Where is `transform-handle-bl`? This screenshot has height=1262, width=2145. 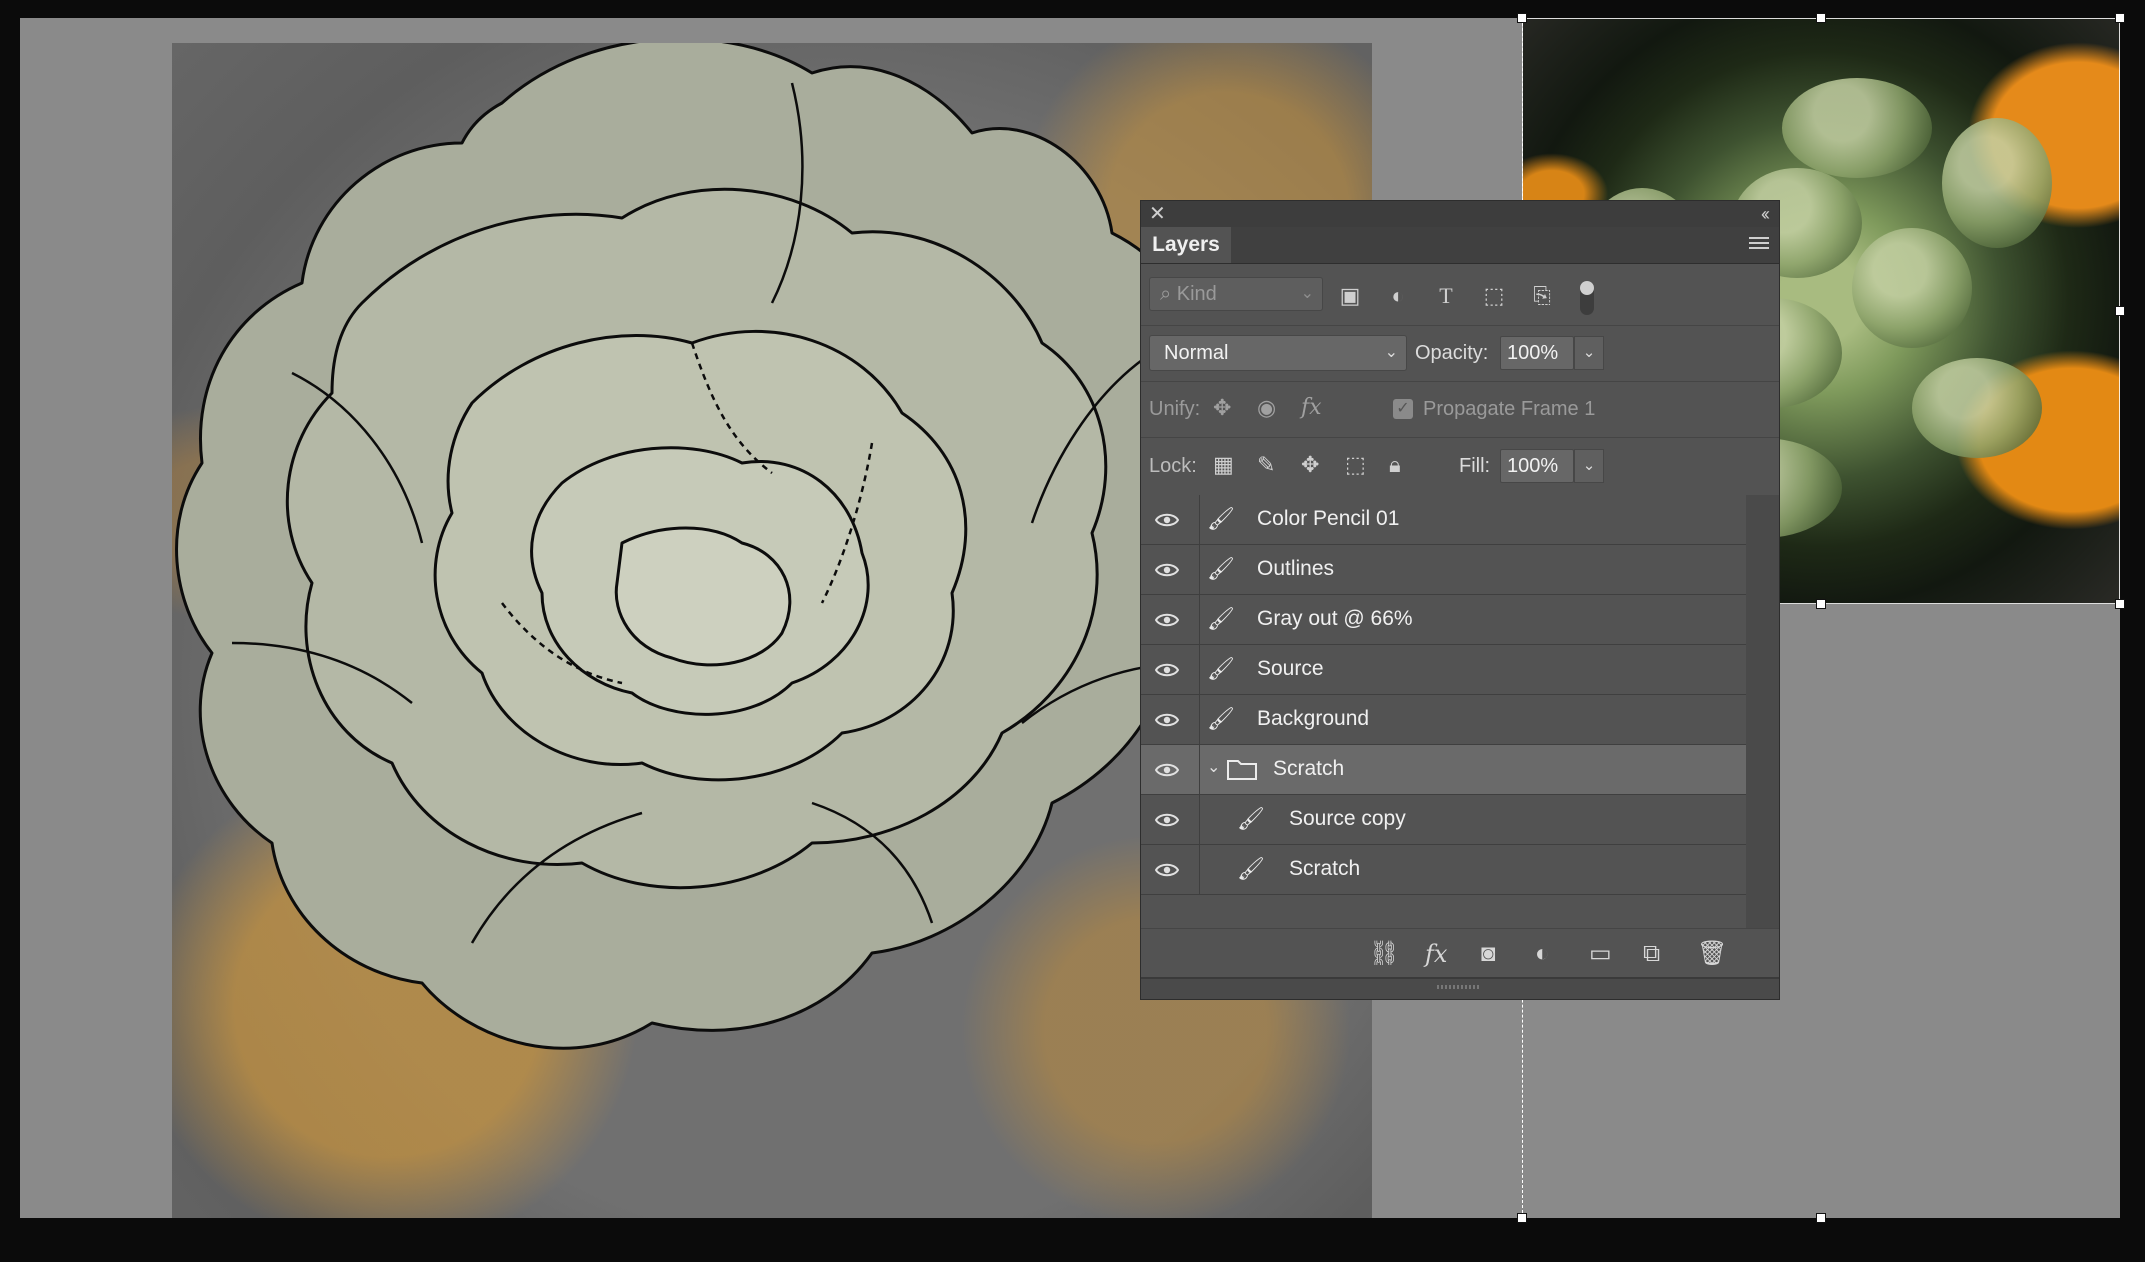
transform-handle-bl is located at coordinates (1522, 1218).